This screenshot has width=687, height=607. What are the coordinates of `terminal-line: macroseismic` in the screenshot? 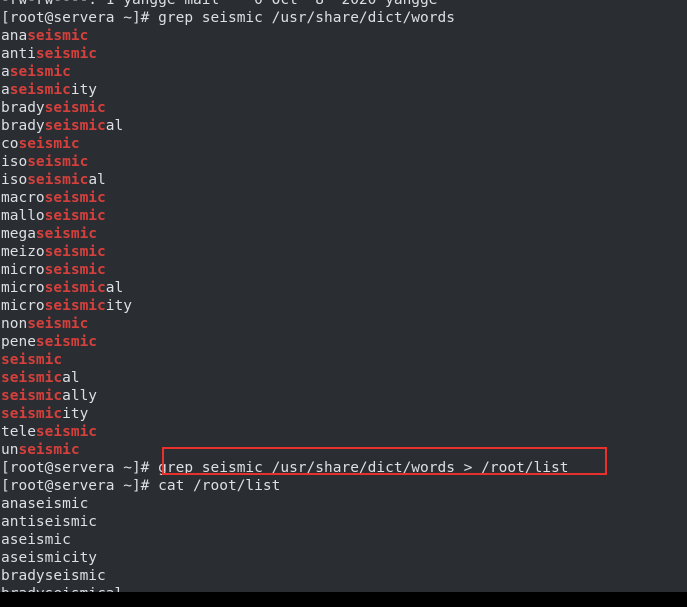 It's located at (53, 198).